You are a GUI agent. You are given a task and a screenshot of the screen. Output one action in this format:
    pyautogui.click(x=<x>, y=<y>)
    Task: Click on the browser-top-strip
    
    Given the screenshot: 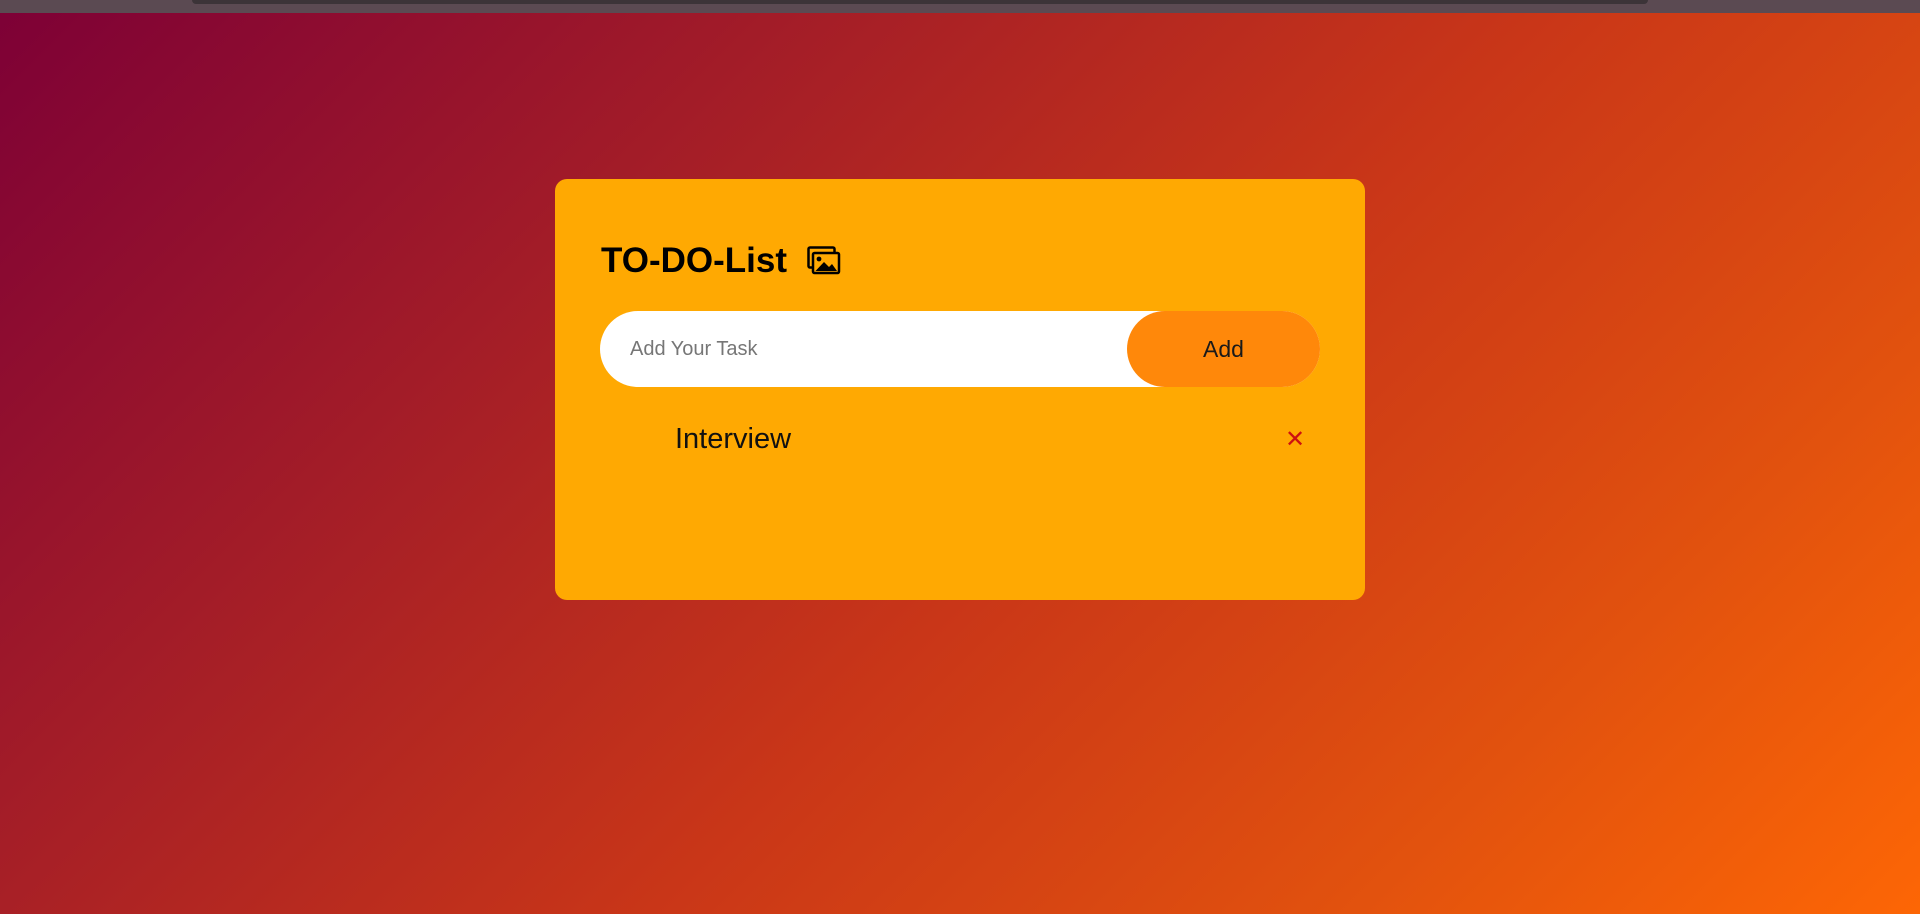 What is the action you would take?
    pyautogui.click(x=960, y=6)
    